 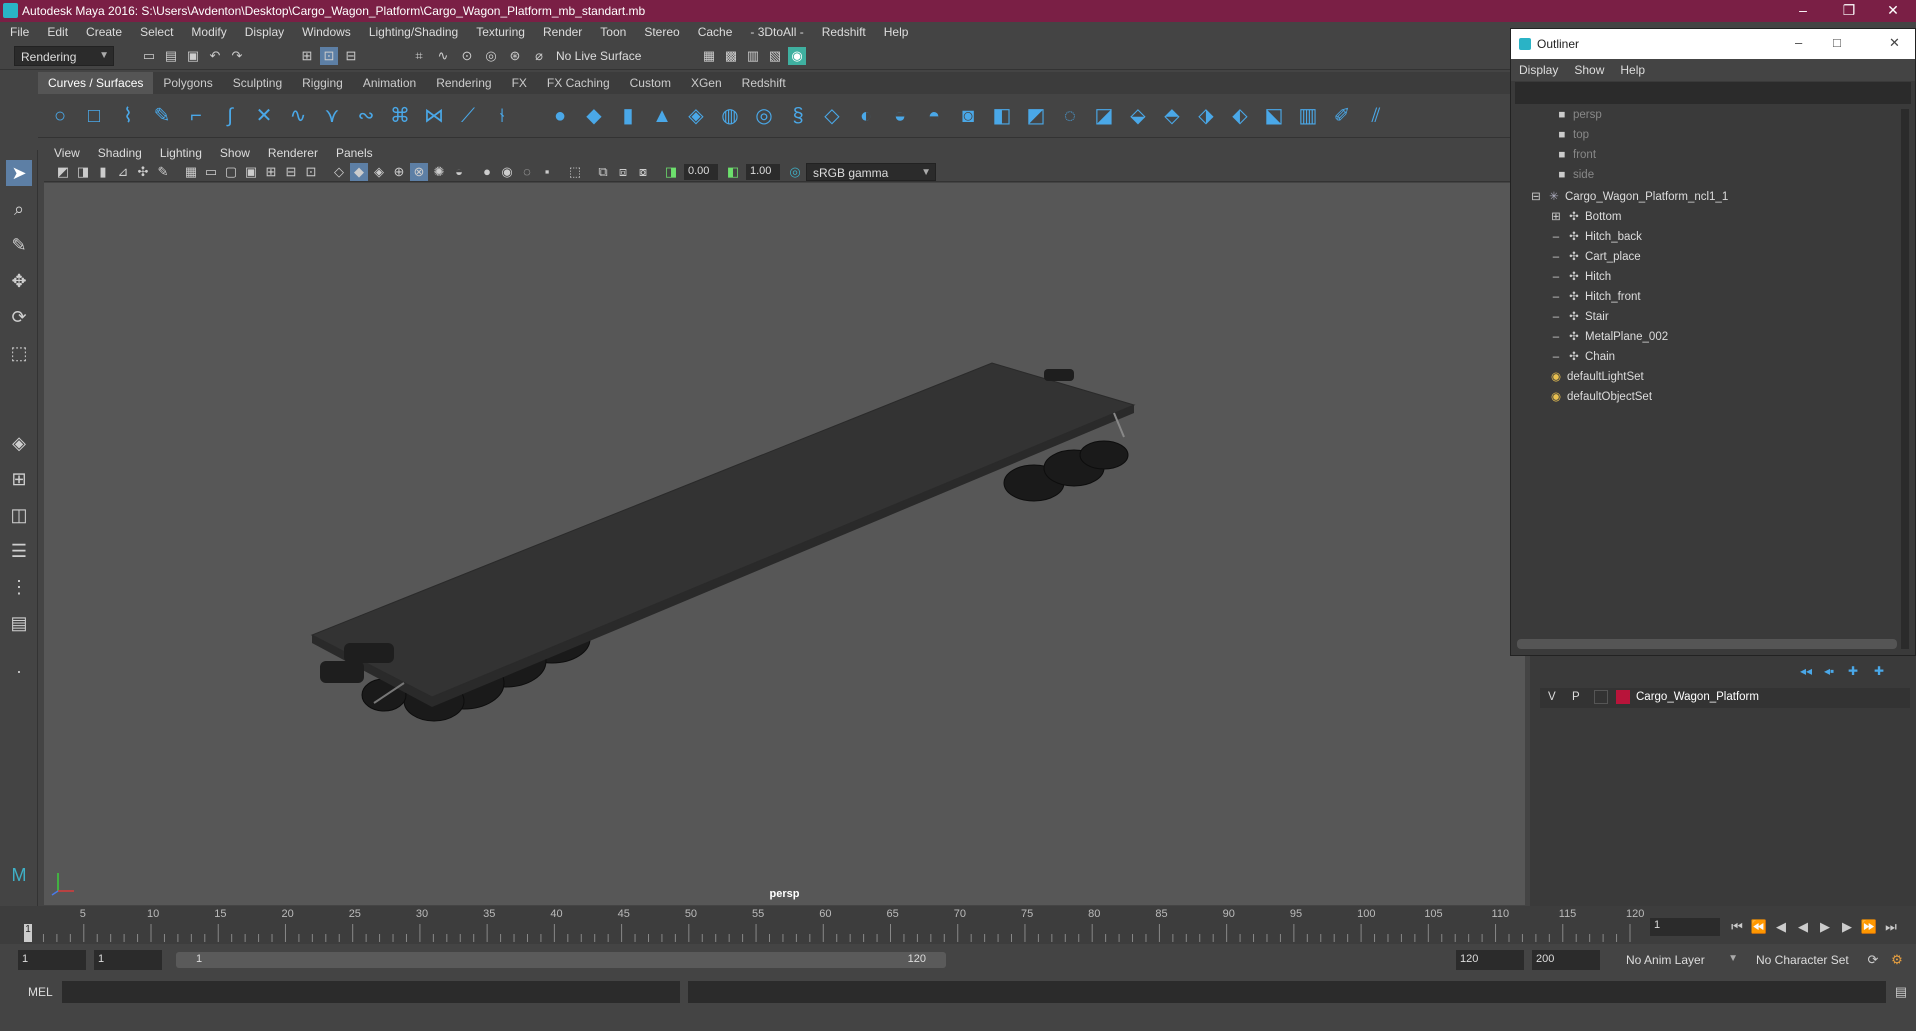 What do you see at coordinates (612, 30) in the screenshot?
I see `menu-toon: Toon` at bounding box center [612, 30].